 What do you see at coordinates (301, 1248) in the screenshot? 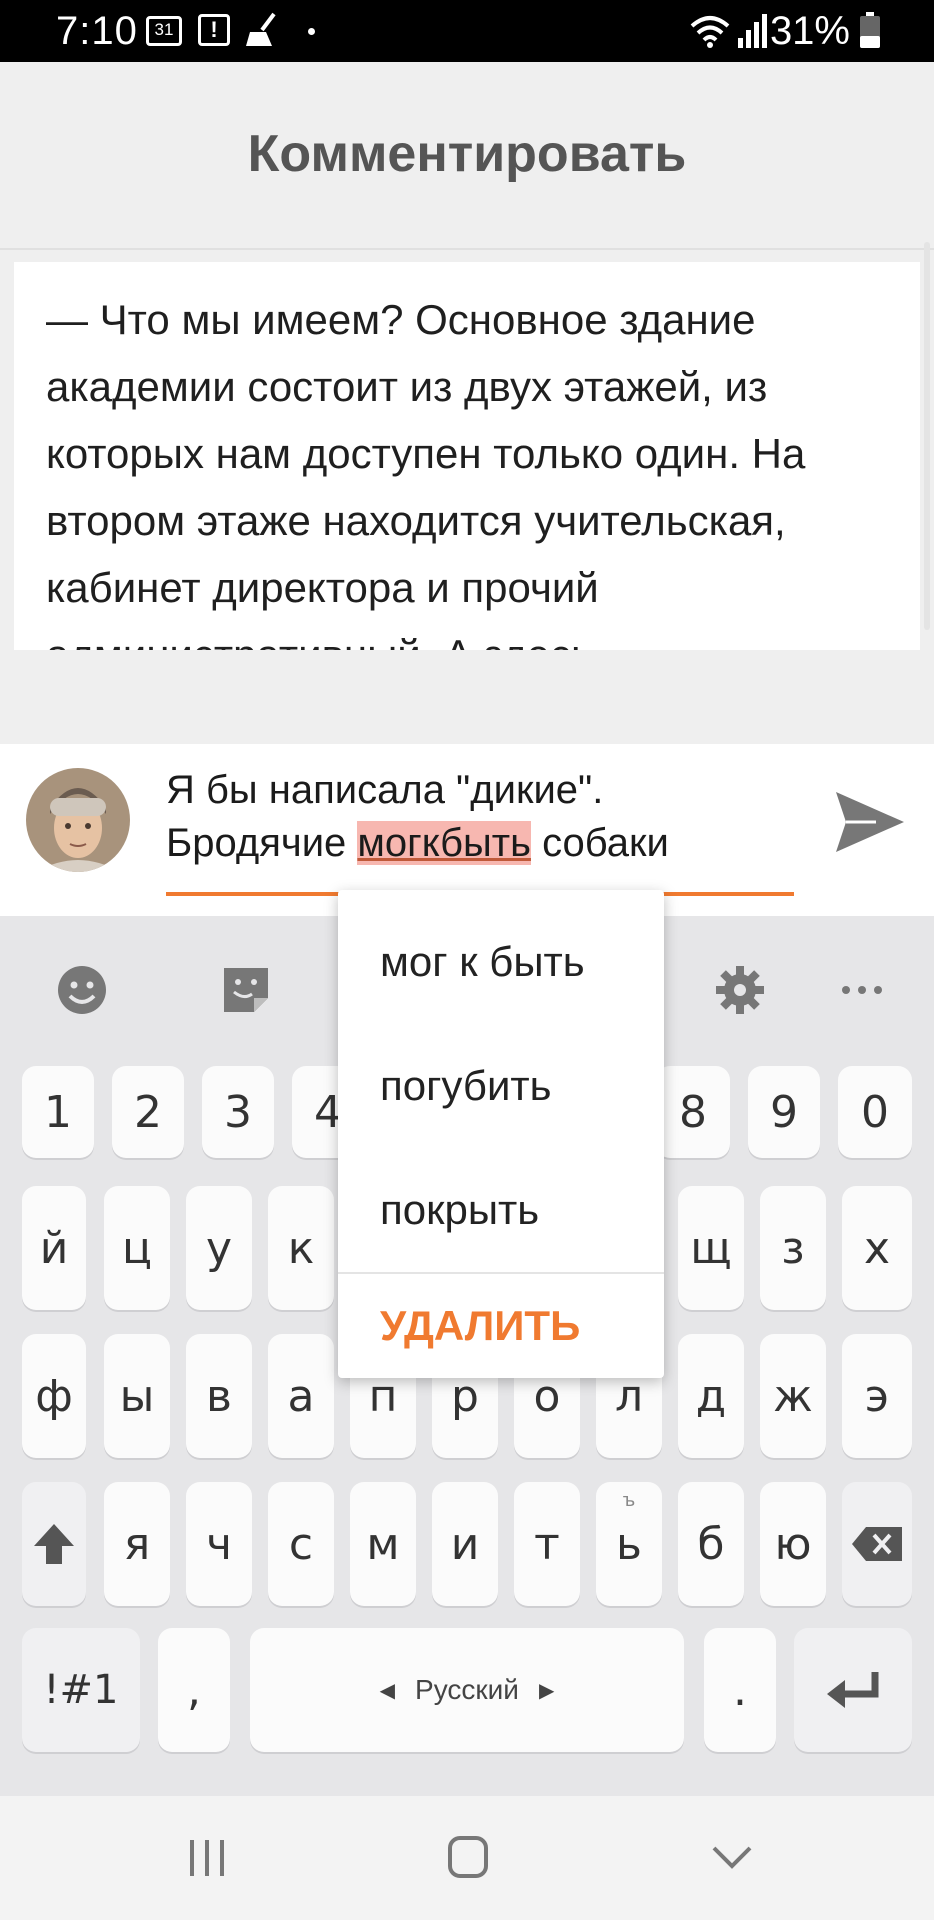
I see `key-к: к` at bounding box center [301, 1248].